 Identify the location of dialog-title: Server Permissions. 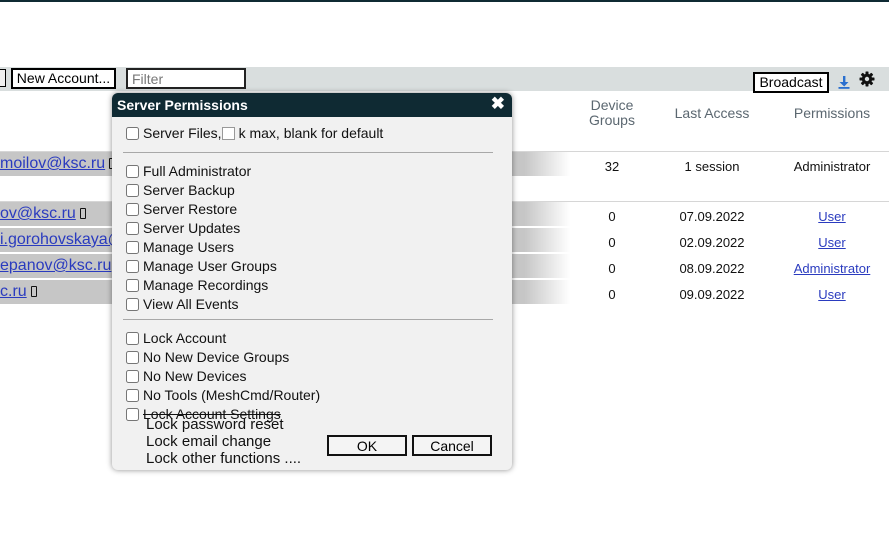
(182, 105).